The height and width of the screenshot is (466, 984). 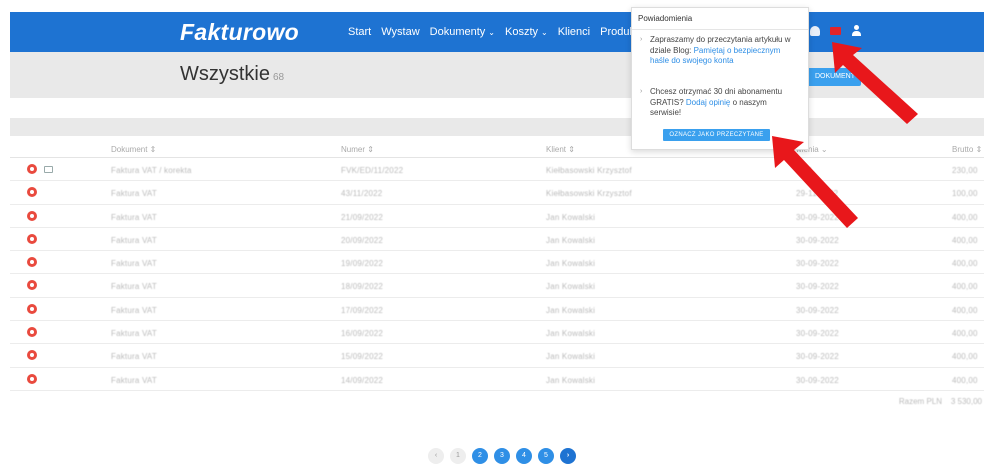 What do you see at coordinates (362, 357) in the screenshot?
I see `cell-numer: 15/09/2022` at bounding box center [362, 357].